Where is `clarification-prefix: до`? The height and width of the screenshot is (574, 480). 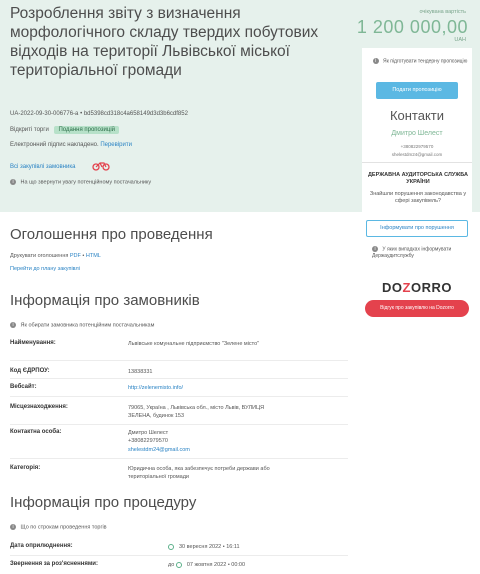 clarification-prefix: до is located at coordinates (171, 565).